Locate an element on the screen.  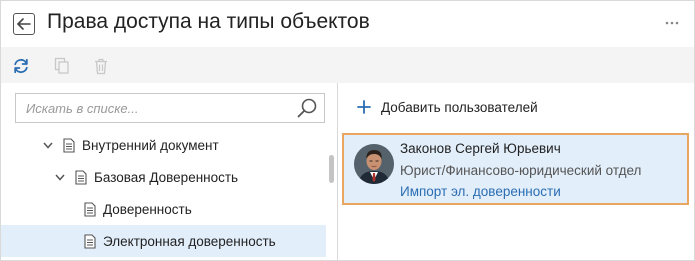
plus-icon is located at coordinates (364, 107).